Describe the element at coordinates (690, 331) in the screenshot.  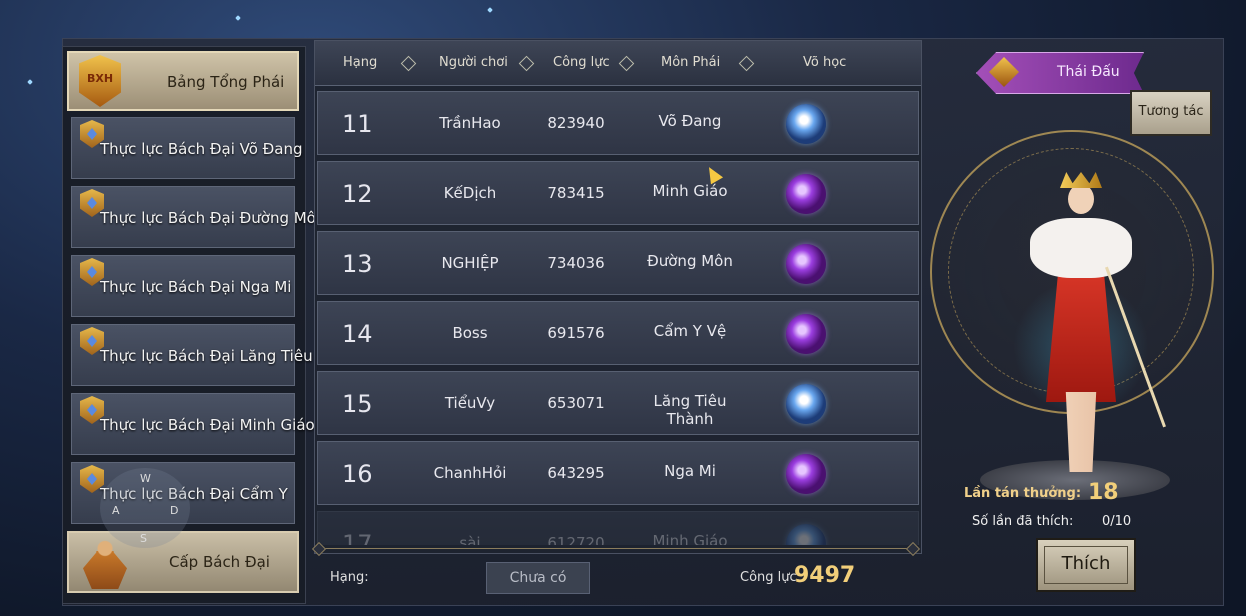
I see `row-school: Cẩm Y Vệ` at that location.